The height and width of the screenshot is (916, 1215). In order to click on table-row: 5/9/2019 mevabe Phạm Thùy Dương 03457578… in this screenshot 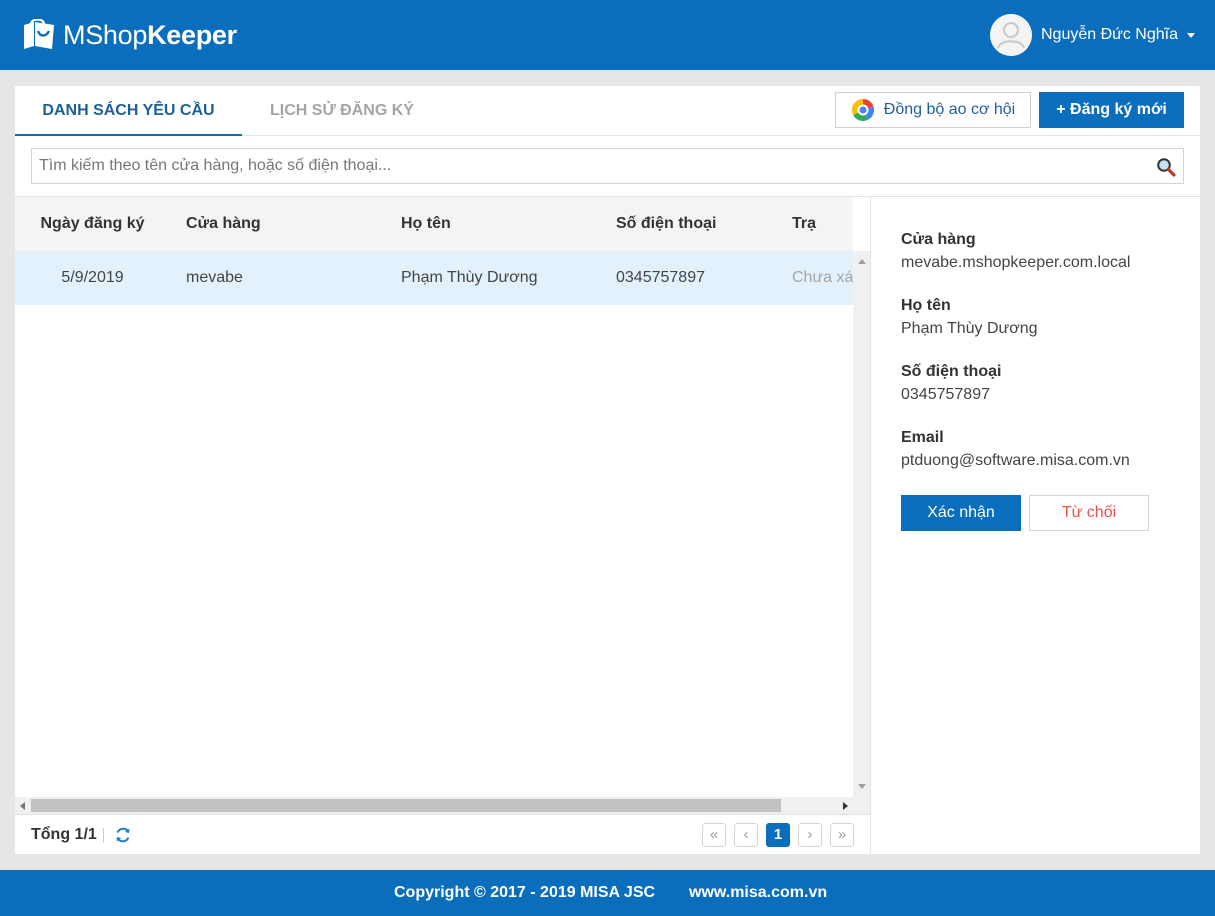, I will do `click(434, 278)`.